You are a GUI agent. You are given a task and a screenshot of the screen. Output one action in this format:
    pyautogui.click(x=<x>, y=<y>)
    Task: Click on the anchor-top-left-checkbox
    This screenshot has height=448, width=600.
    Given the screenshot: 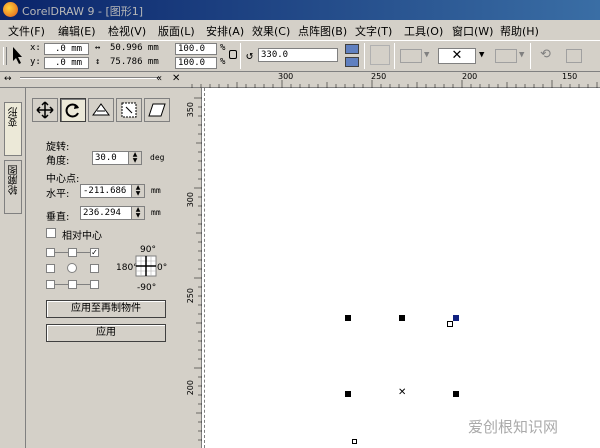 What is the action you would take?
    pyautogui.click(x=50, y=252)
    